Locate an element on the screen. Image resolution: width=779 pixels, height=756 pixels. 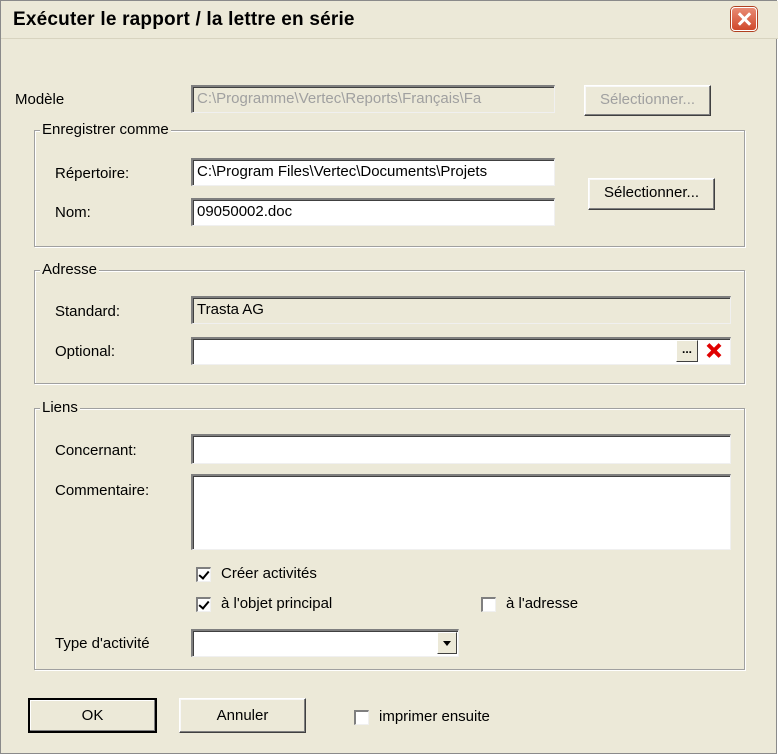
print-after-label: imprimer ensuite is located at coordinates (434, 716).